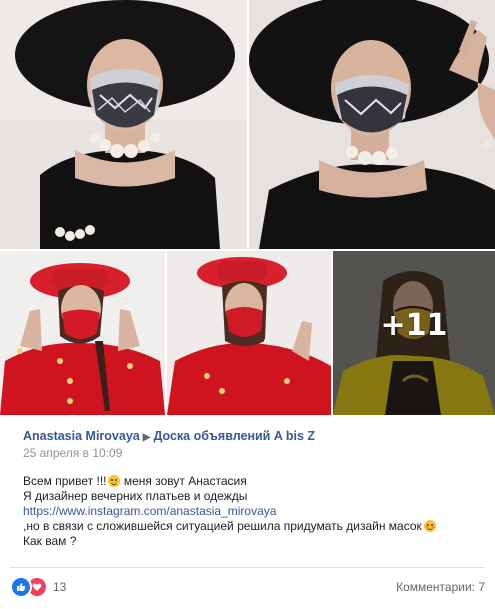  Describe the element at coordinates (185, 481) in the screenshot. I see `post-line-2: меня зовут Анастасия` at that location.